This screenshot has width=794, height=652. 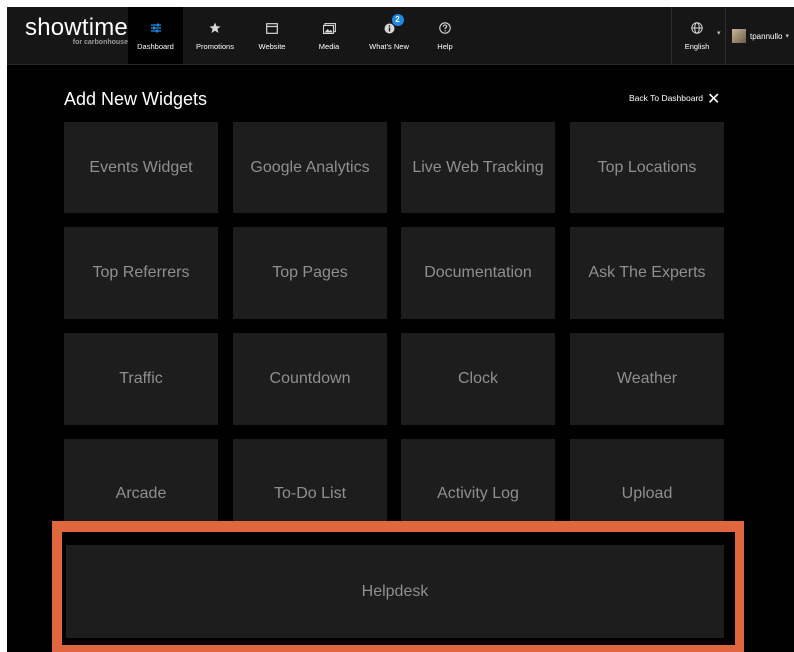 I want to click on nav-website: Website, so click(x=272, y=35).